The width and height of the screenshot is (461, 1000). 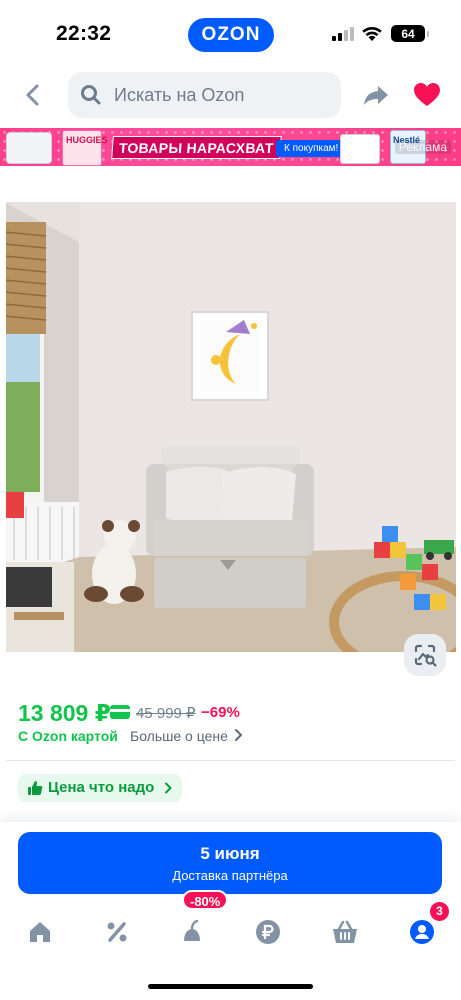 What do you see at coordinates (311, 148) in the screenshot?
I see `banner-cta-button: К покупкам!` at bounding box center [311, 148].